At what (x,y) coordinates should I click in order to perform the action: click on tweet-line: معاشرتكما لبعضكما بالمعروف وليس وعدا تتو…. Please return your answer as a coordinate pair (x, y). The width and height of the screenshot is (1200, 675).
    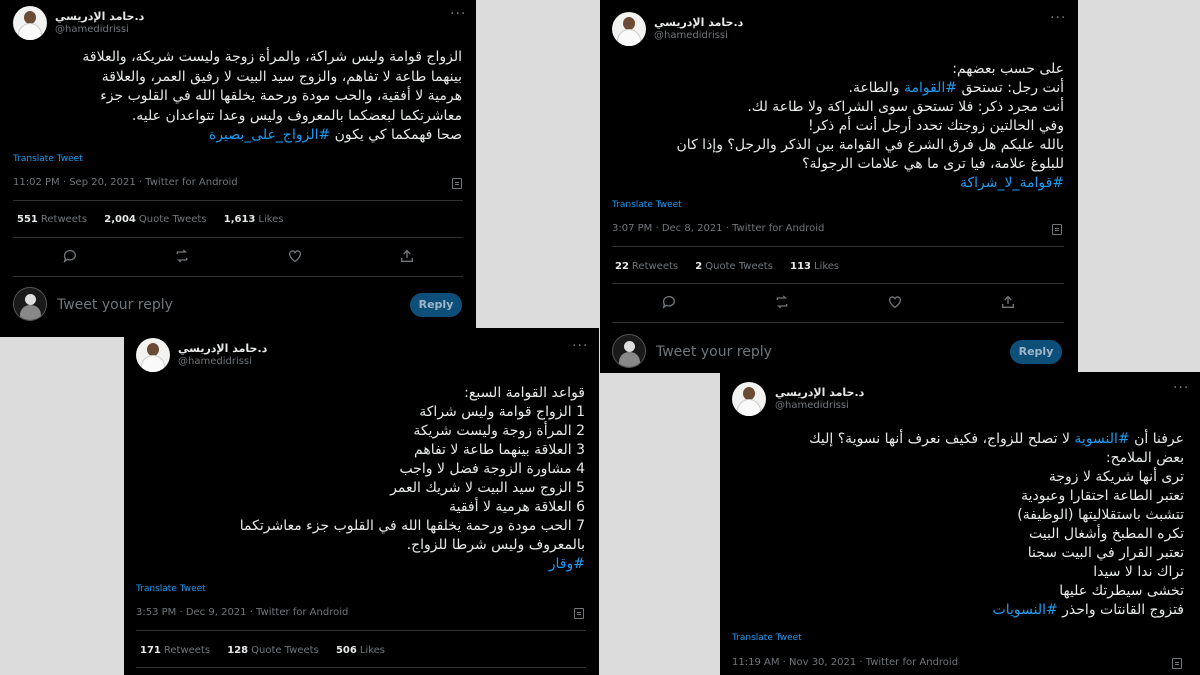
    Looking at the image, I should click on (296, 115).